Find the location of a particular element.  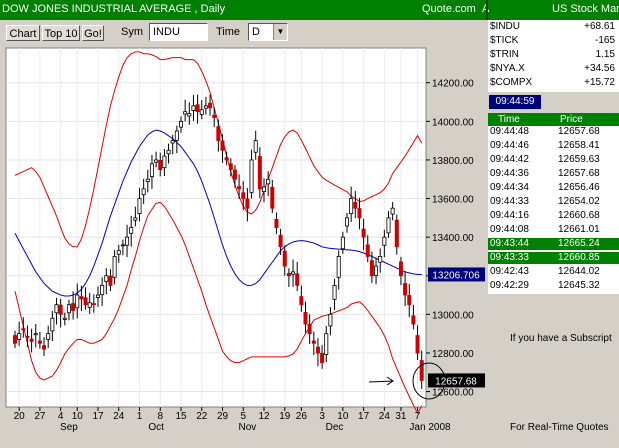

x-tick-label: 19 is located at coordinates (285, 416).